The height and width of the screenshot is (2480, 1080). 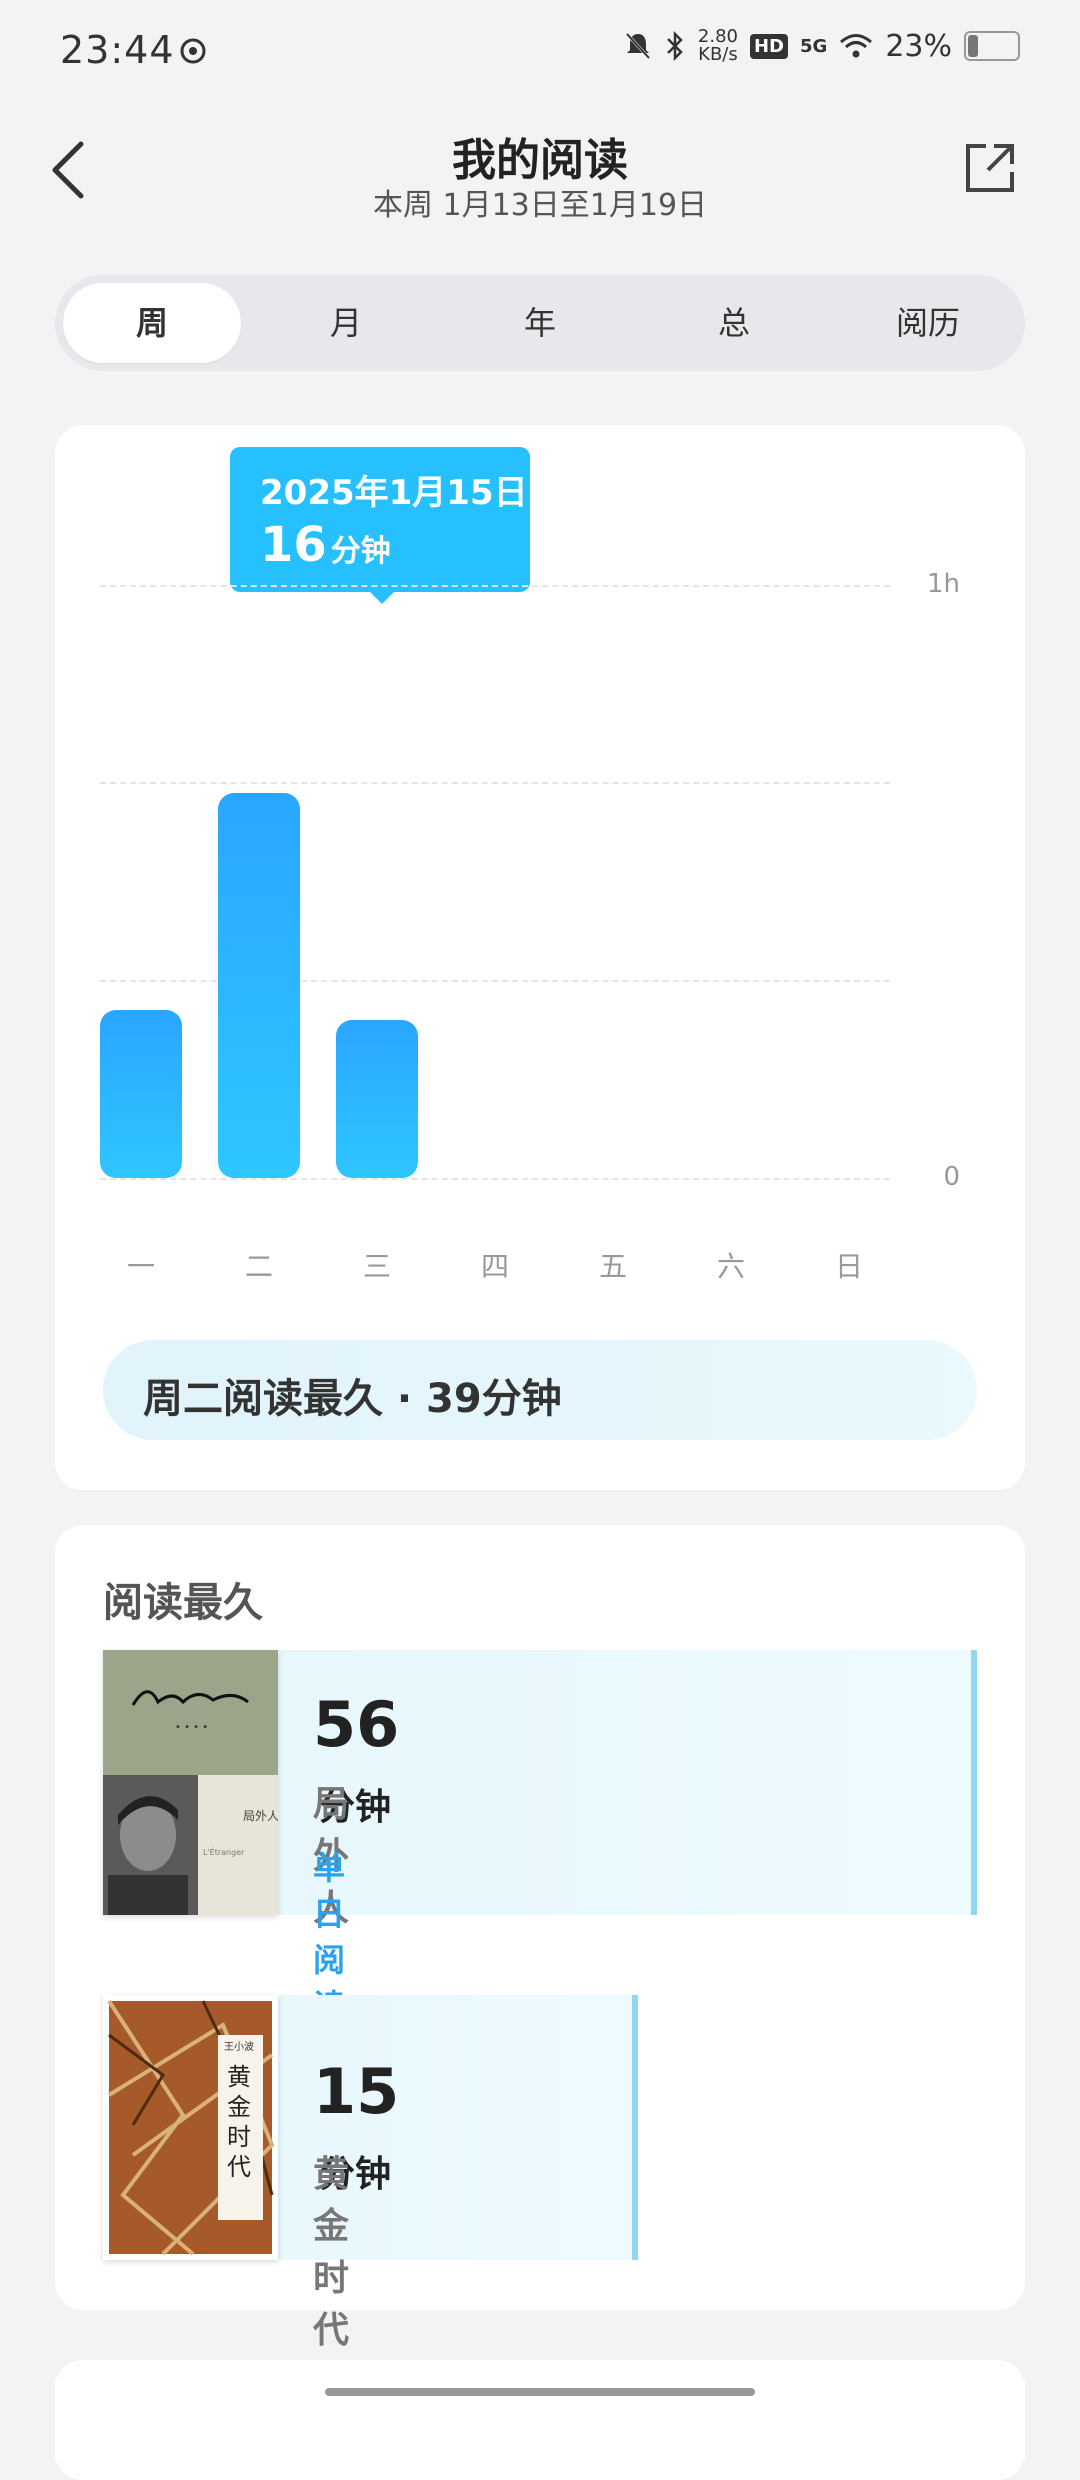 What do you see at coordinates (638, 46) in the screenshot?
I see `mute-icon` at bounding box center [638, 46].